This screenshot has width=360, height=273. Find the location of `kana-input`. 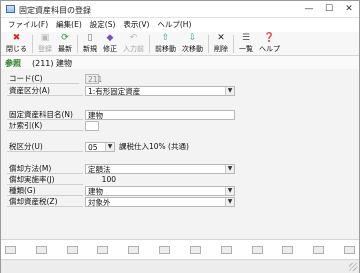

kana-input is located at coordinates (92, 126).